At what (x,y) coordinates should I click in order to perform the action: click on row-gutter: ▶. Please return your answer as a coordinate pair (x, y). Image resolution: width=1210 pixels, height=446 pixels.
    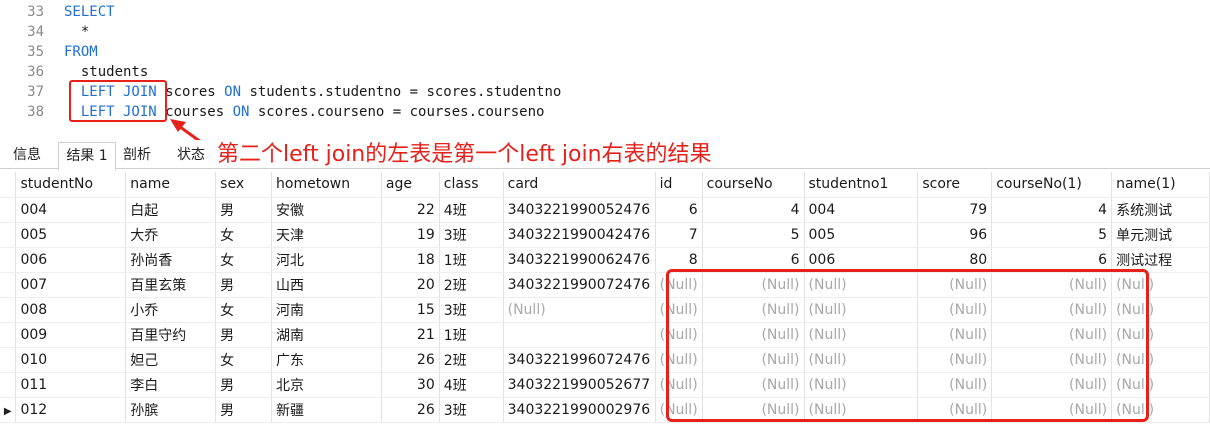
    Looking at the image, I should click on (8, 410).